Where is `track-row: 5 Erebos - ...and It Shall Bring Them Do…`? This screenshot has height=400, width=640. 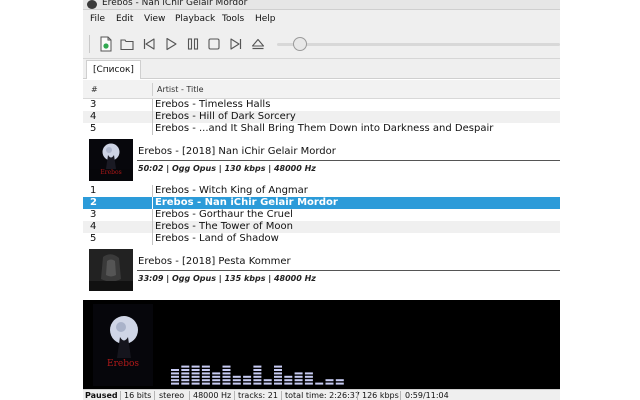 track-row: 5 Erebos - ...and It Shall Bring Them Do… is located at coordinates (321, 129).